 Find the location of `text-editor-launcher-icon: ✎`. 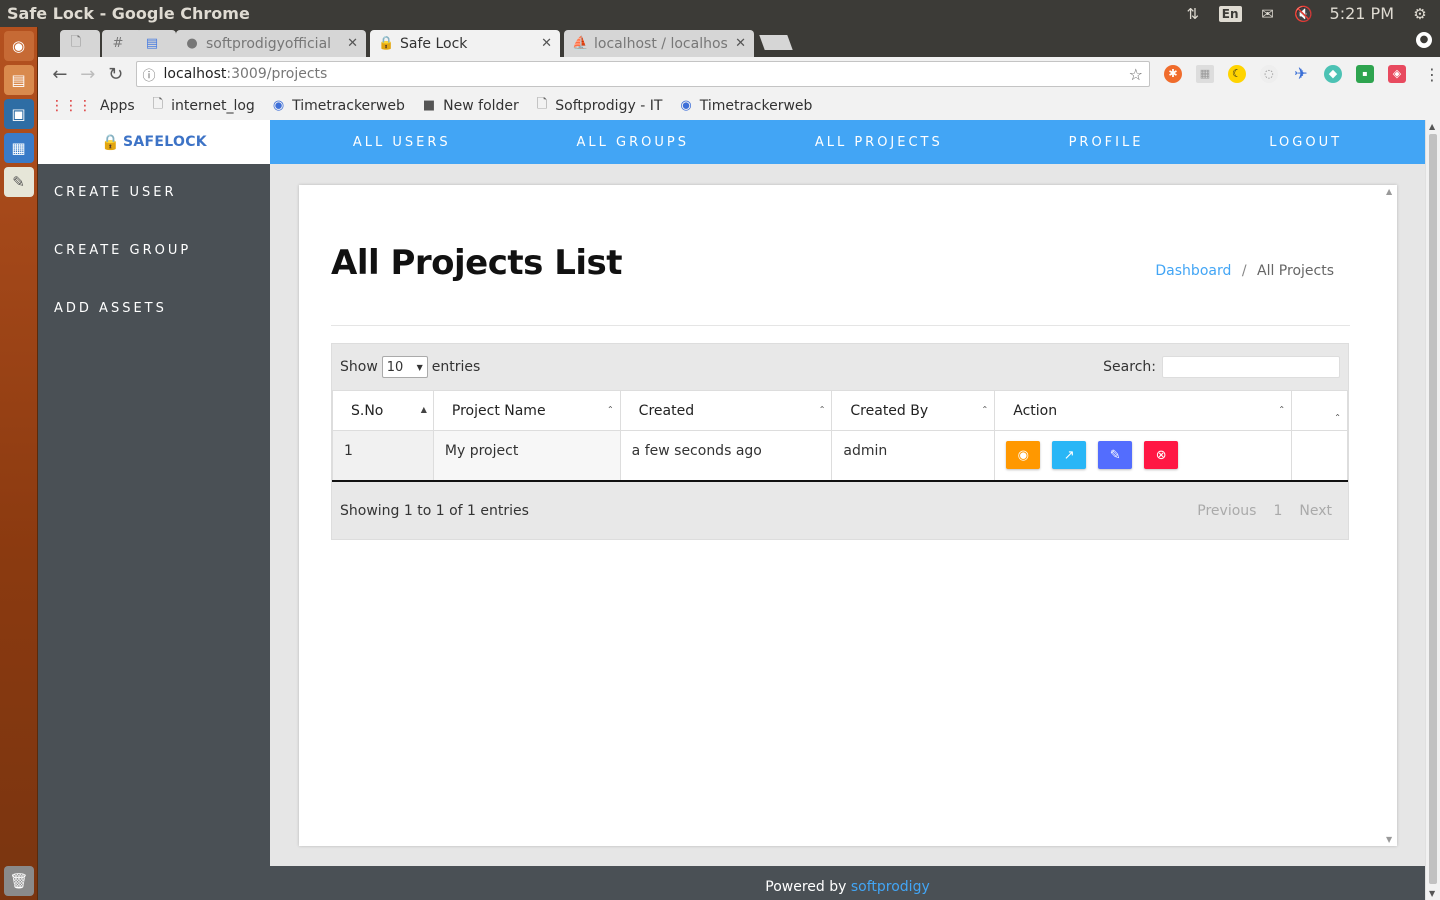

text-editor-launcher-icon: ✎ is located at coordinates (18, 182).